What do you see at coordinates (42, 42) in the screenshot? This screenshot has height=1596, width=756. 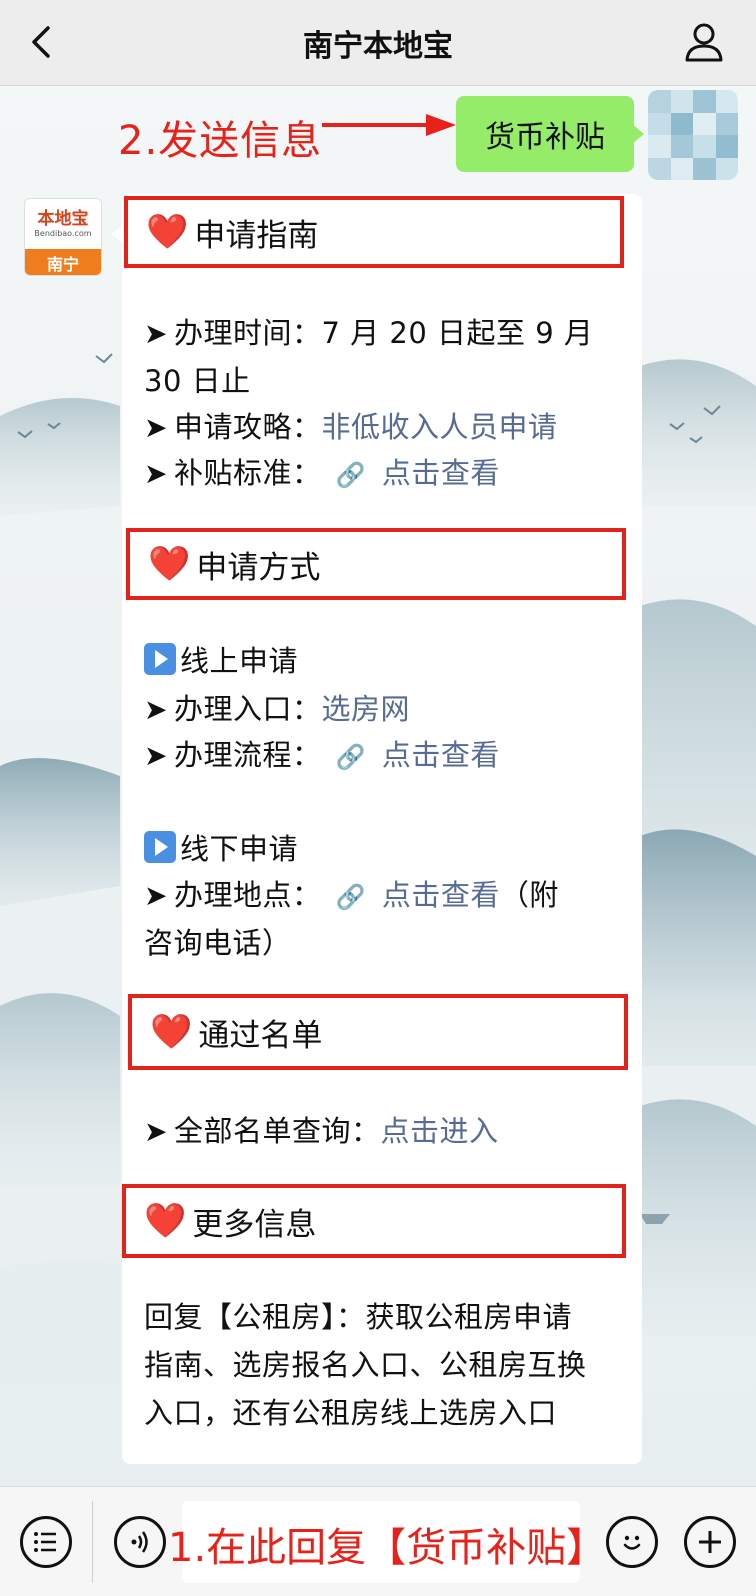 I see `chevron-left-icon` at bounding box center [42, 42].